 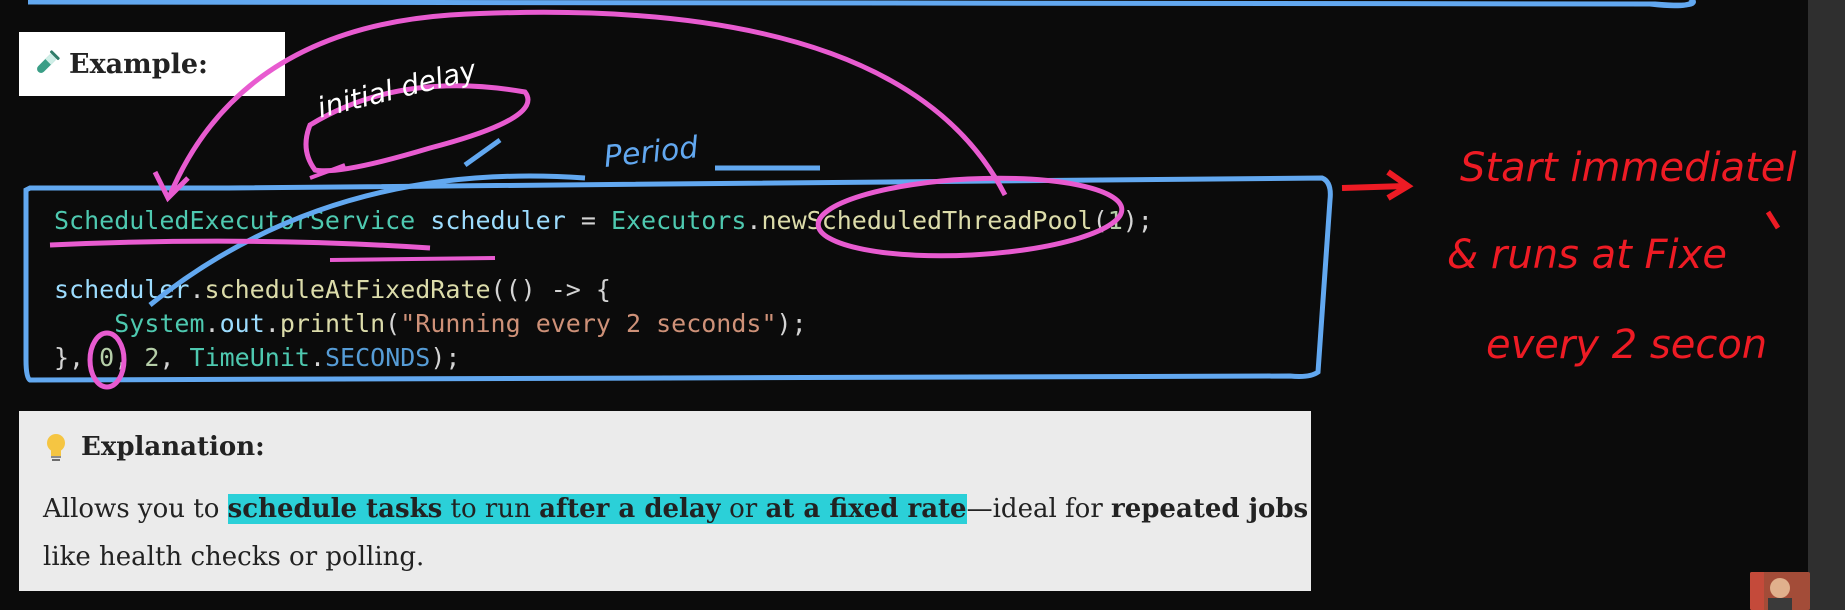 I want to click on pink-circle-threadpool, so click(x=970, y=217).